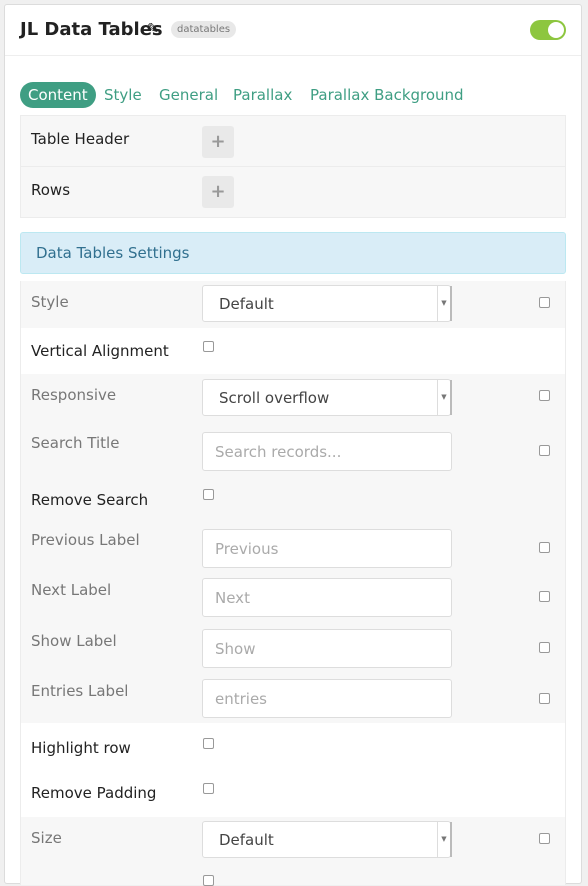  What do you see at coordinates (326, 303) in the screenshot?
I see `style-select: Default ▼` at bounding box center [326, 303].